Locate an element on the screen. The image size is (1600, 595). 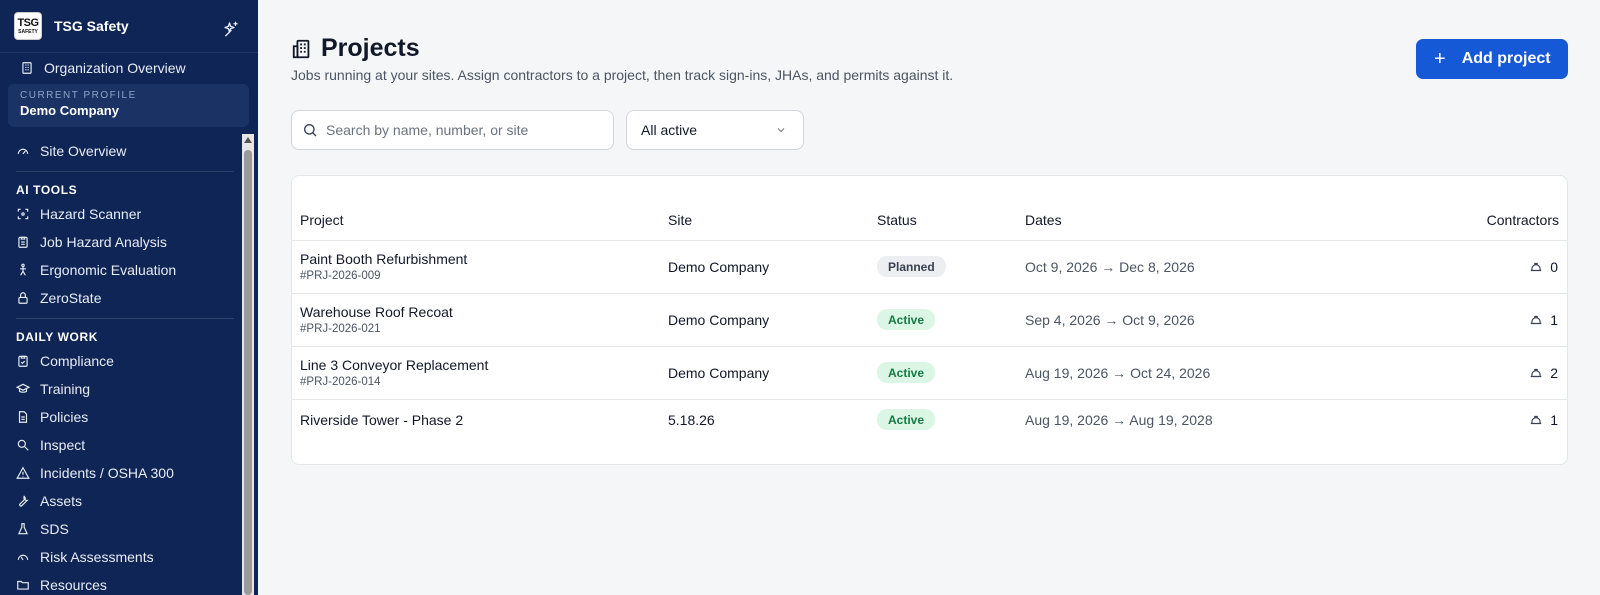
project-name: Riverside Tower - Phase 2 is located at coordinates (381, 420).